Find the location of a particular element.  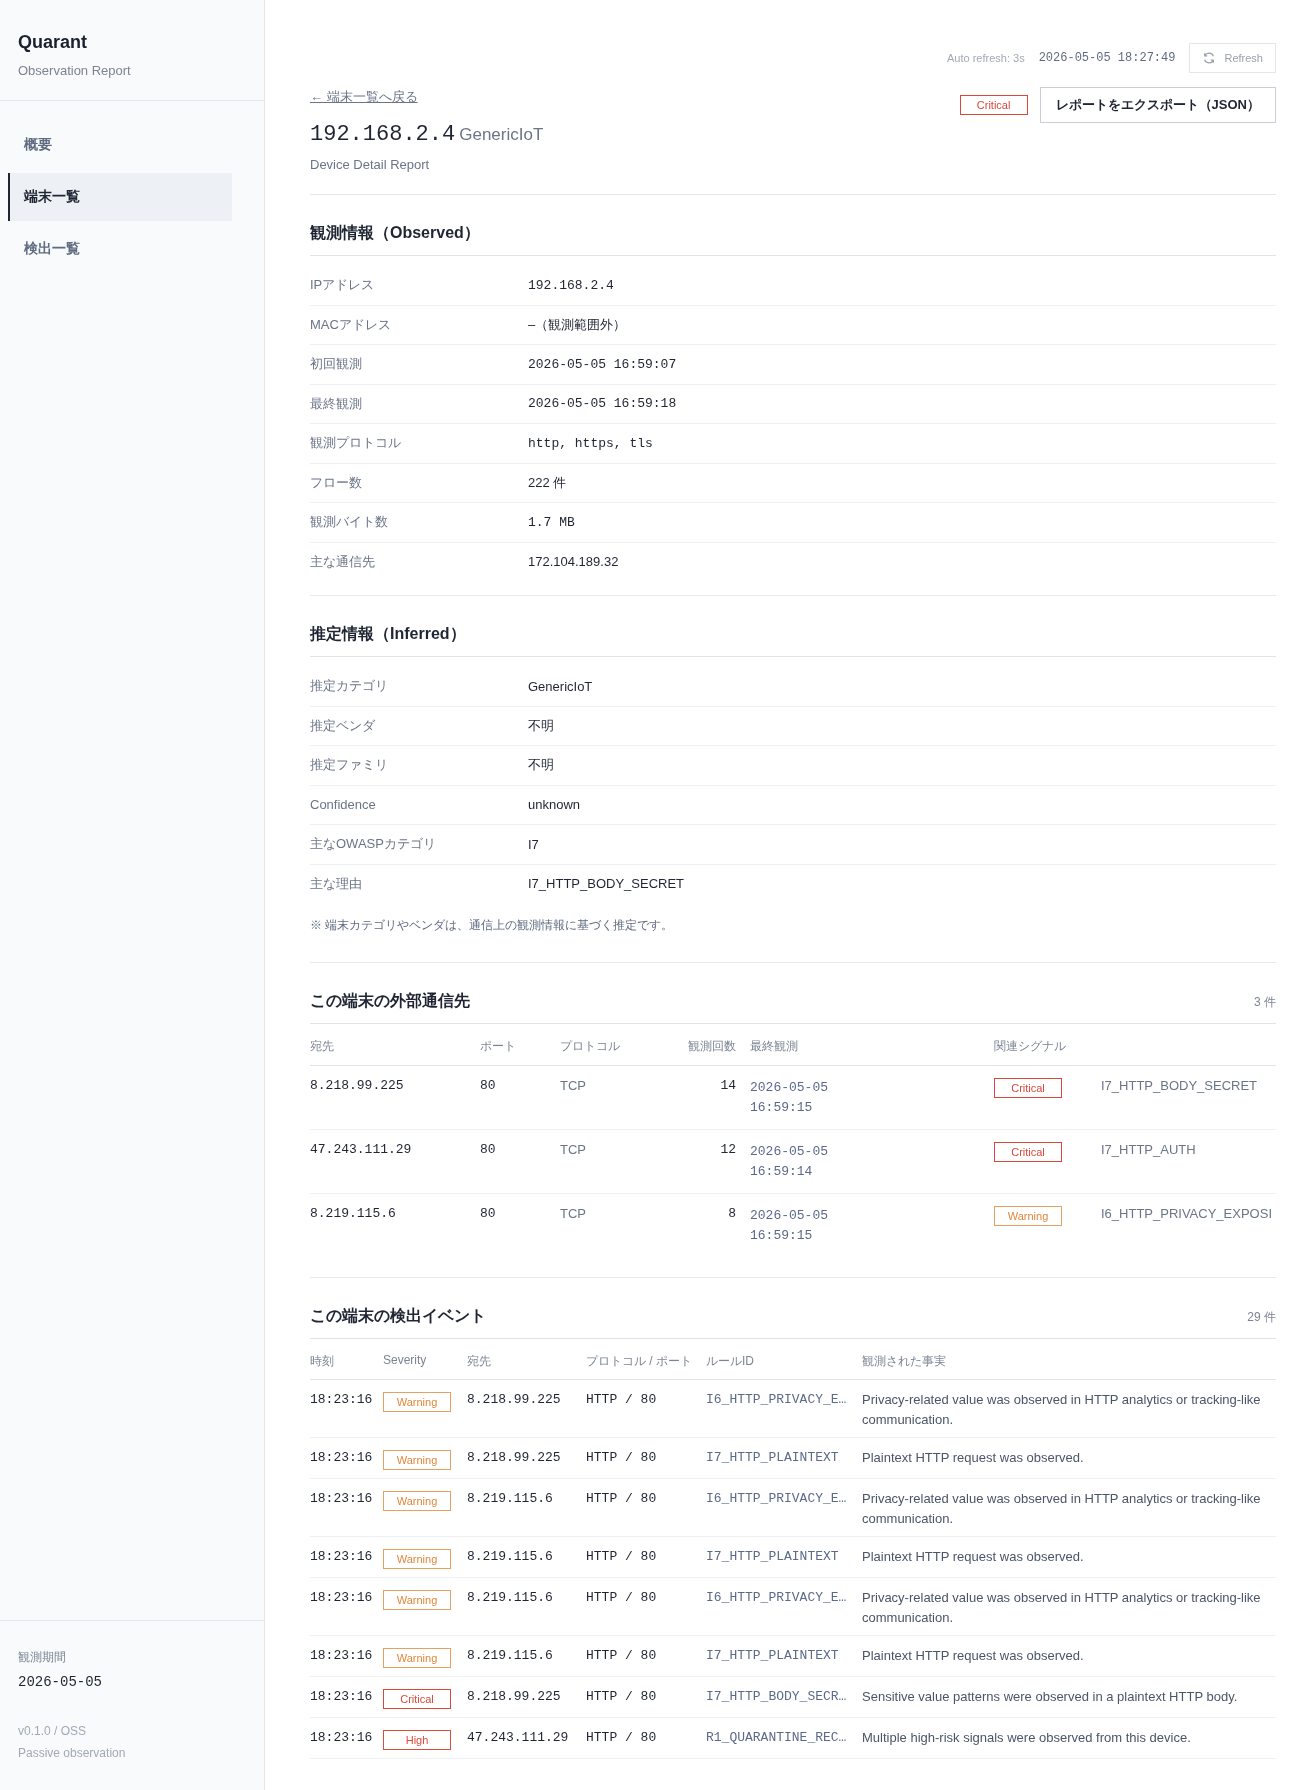

device-category: GenericIoT is located at coordinates (501, 135).